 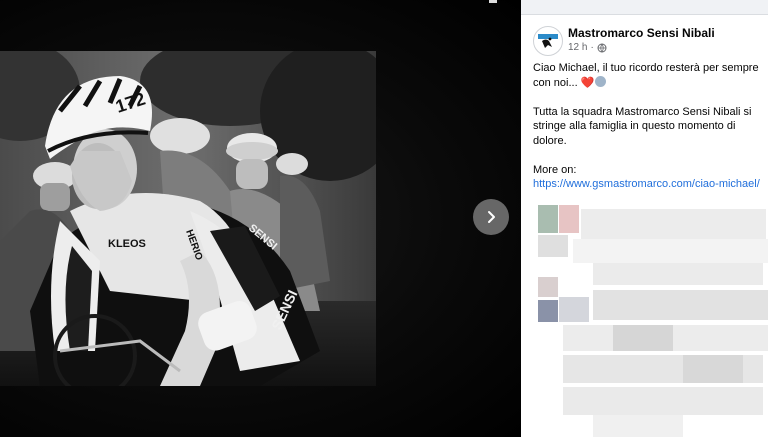 I want to click on chevron-right-icon, so click(x=491, y=217).